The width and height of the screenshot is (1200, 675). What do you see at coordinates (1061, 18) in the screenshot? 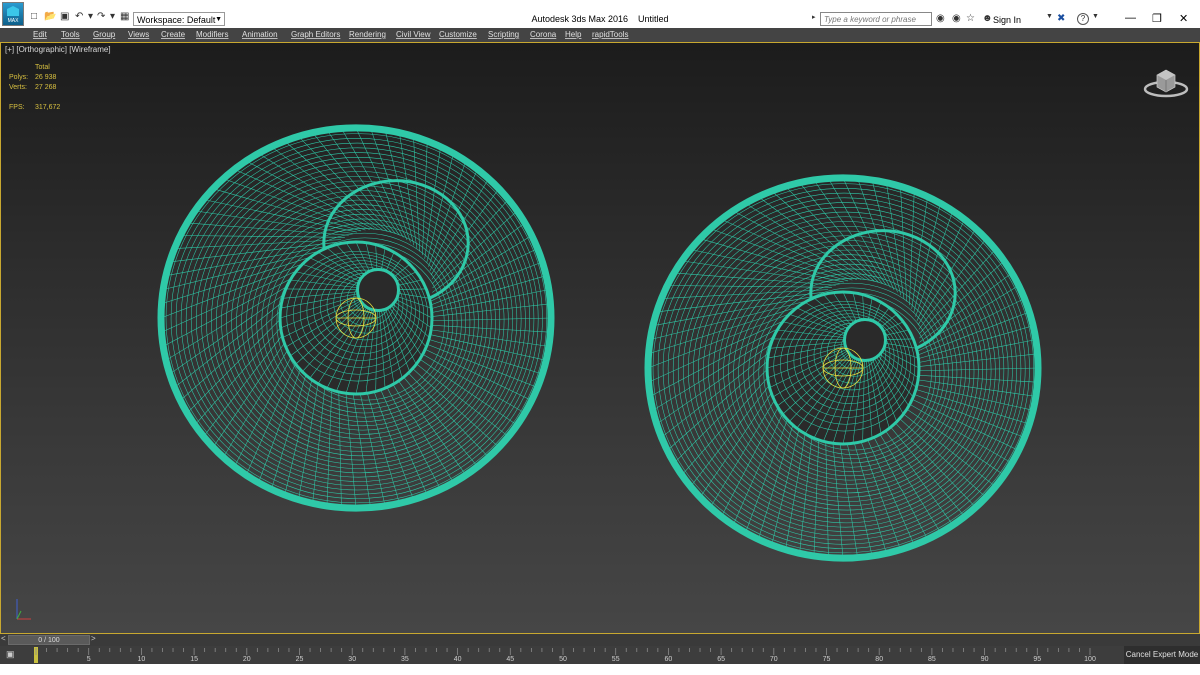
I see `exchange-apps-icon: ✖` at bounding box center [1061, 18].